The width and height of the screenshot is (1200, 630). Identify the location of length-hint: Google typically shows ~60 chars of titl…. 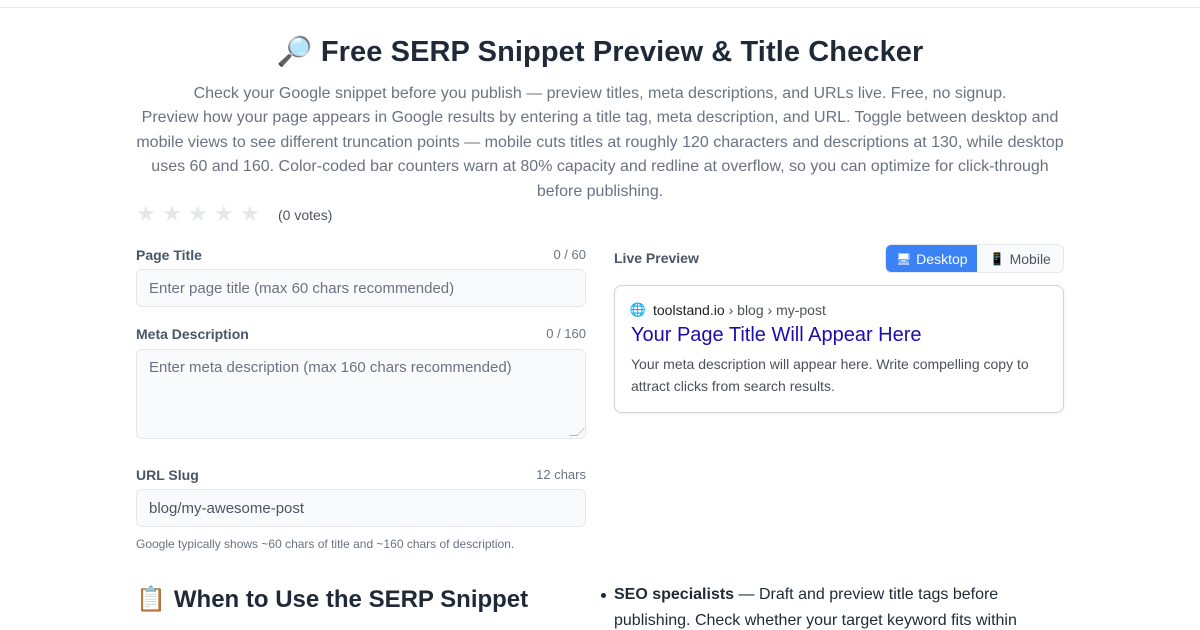
(325, 544).